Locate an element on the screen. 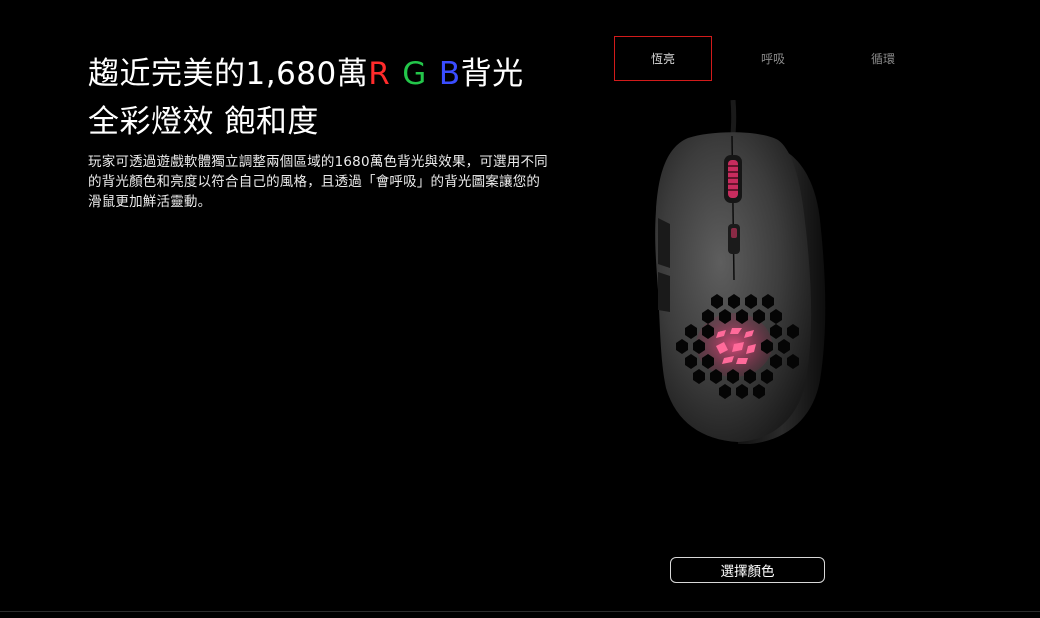 The image size is (1040, 618). dpi-button-glow is located at coordinates (734, 233).